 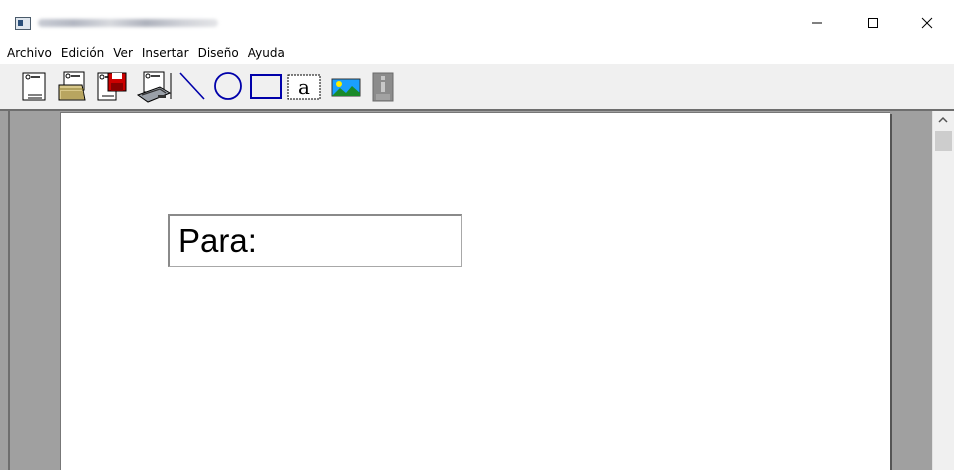 I want to click on close-icon, so click(x=927, y=23).